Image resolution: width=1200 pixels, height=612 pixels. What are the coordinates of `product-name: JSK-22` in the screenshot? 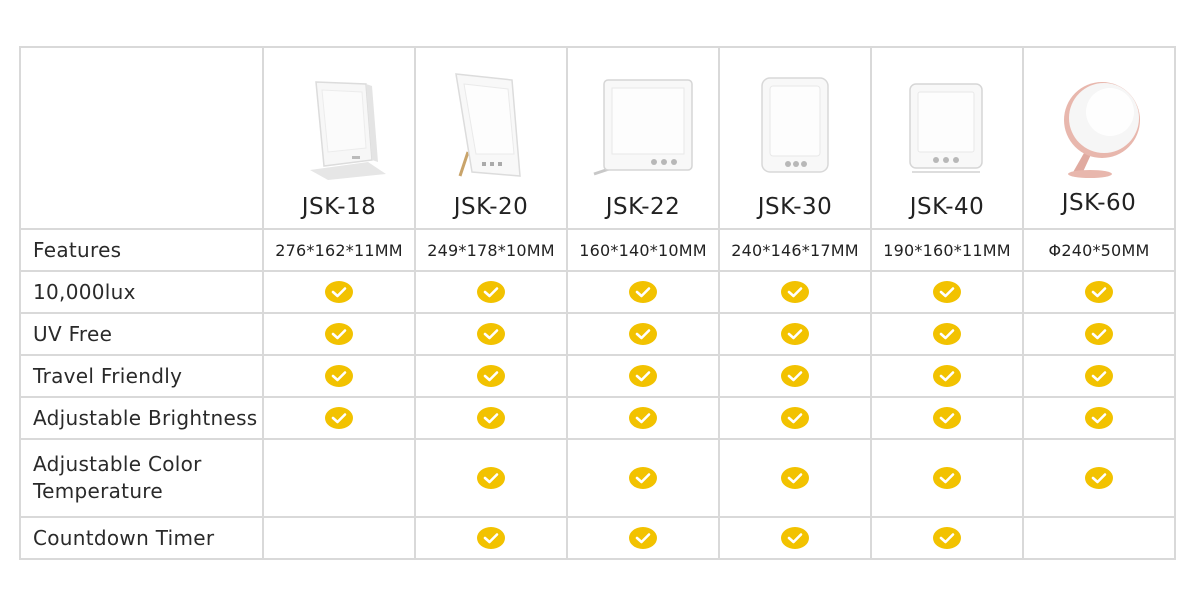 It's located at (643, 207).